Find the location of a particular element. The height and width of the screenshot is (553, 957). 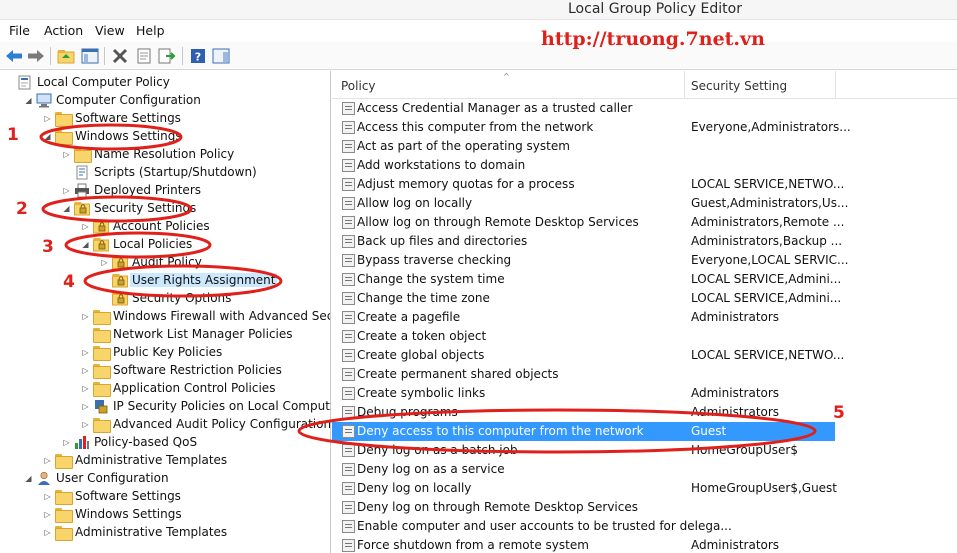

tree-item-public-key-policies: ▷ Public Key Policies is located at coordinates (165, 353).